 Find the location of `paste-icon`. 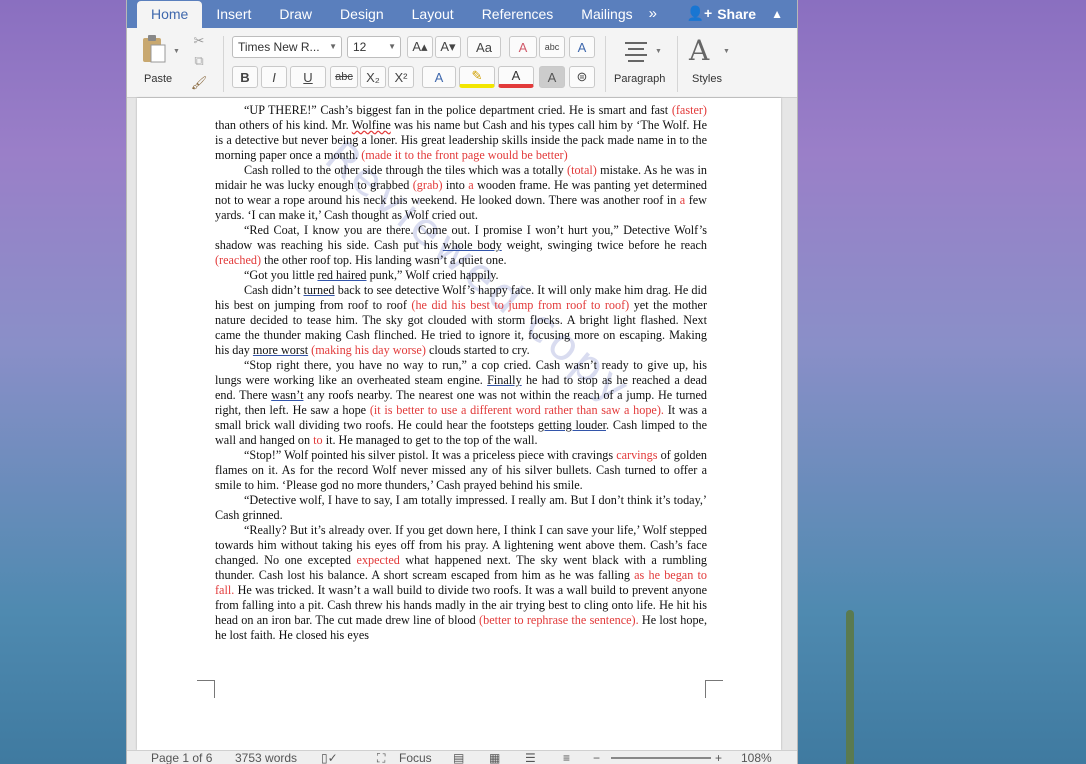

paste-icon is located at coordinates (154, 49).